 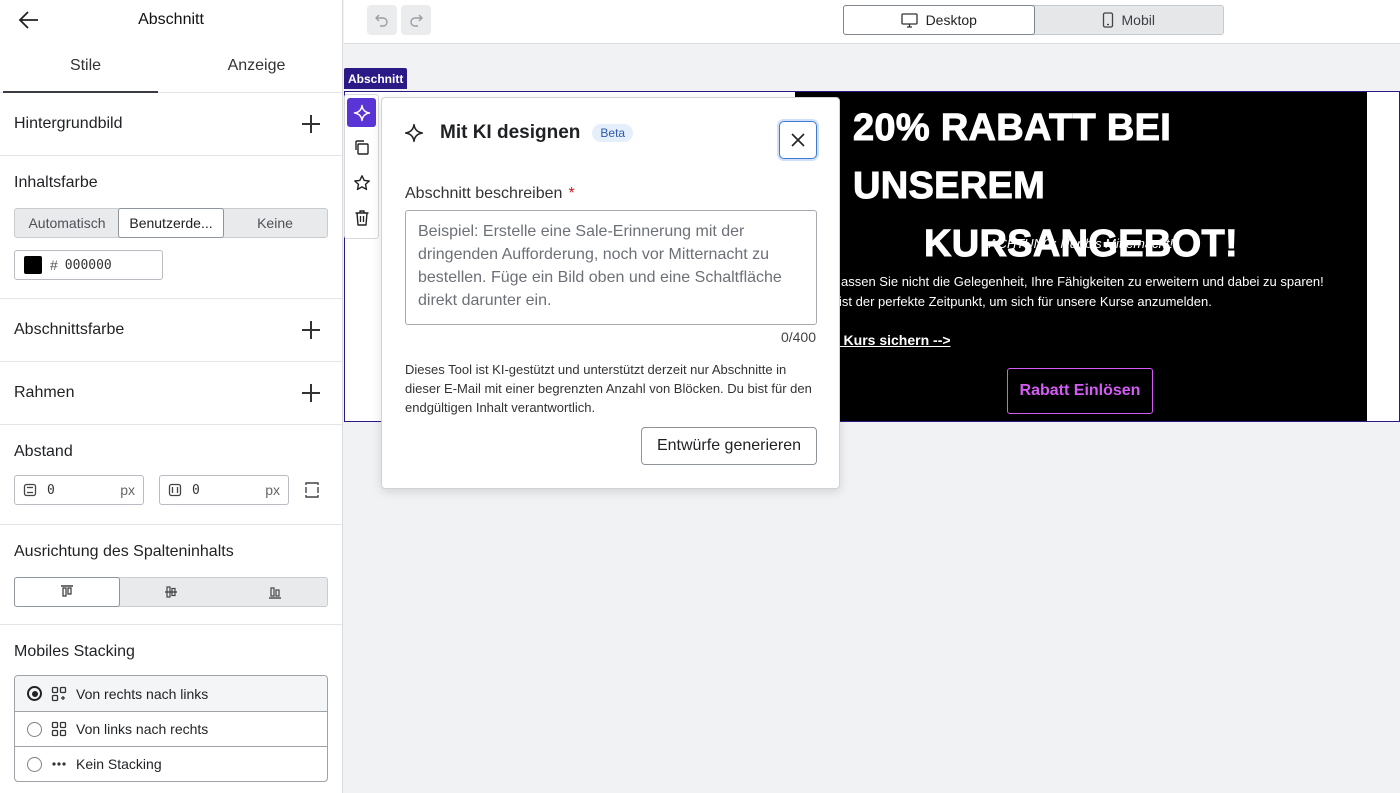 What do you see at coordinates (311, 330) in the screenshot?
I see `add-section-color-button` at bounding box center [311, 330].